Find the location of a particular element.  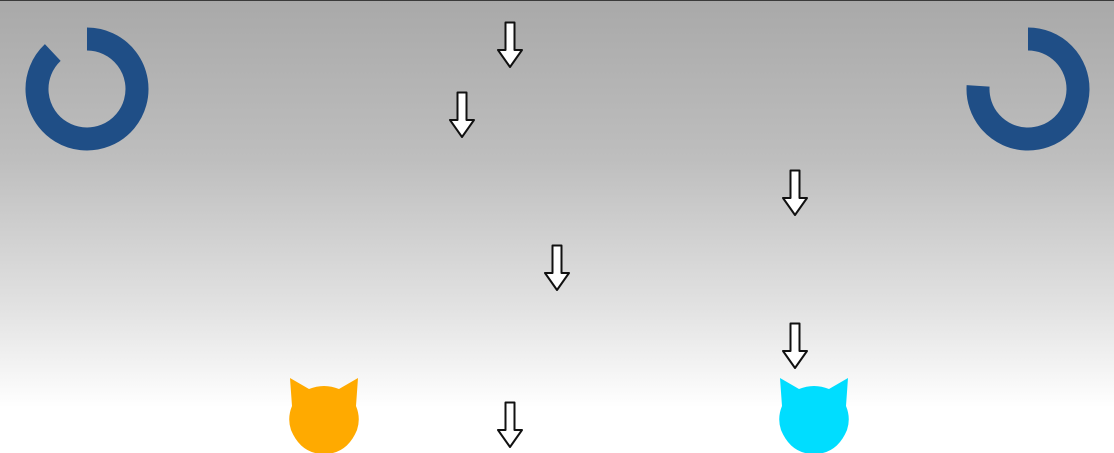

timer-ring-left is located at coordinates (87, 89).